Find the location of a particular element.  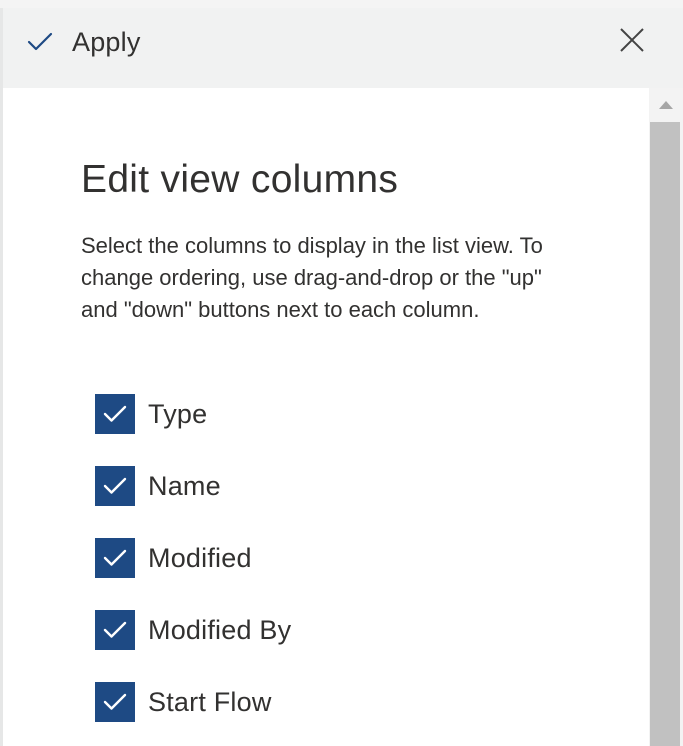

apply-button: Apply is located at coordinates (83, 42).